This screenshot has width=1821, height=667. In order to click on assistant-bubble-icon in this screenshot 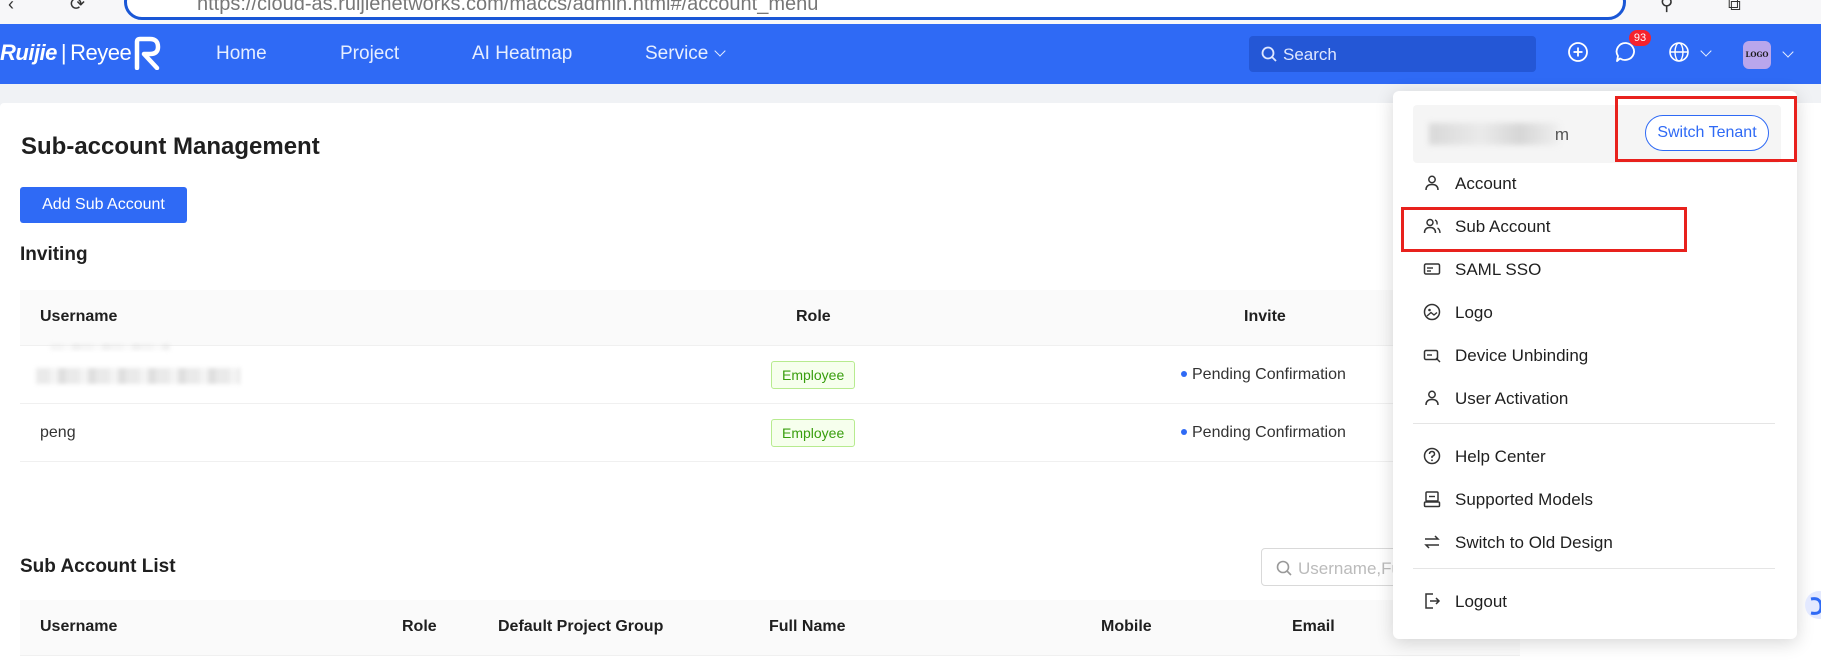, I will do `click(1806, 605)`.